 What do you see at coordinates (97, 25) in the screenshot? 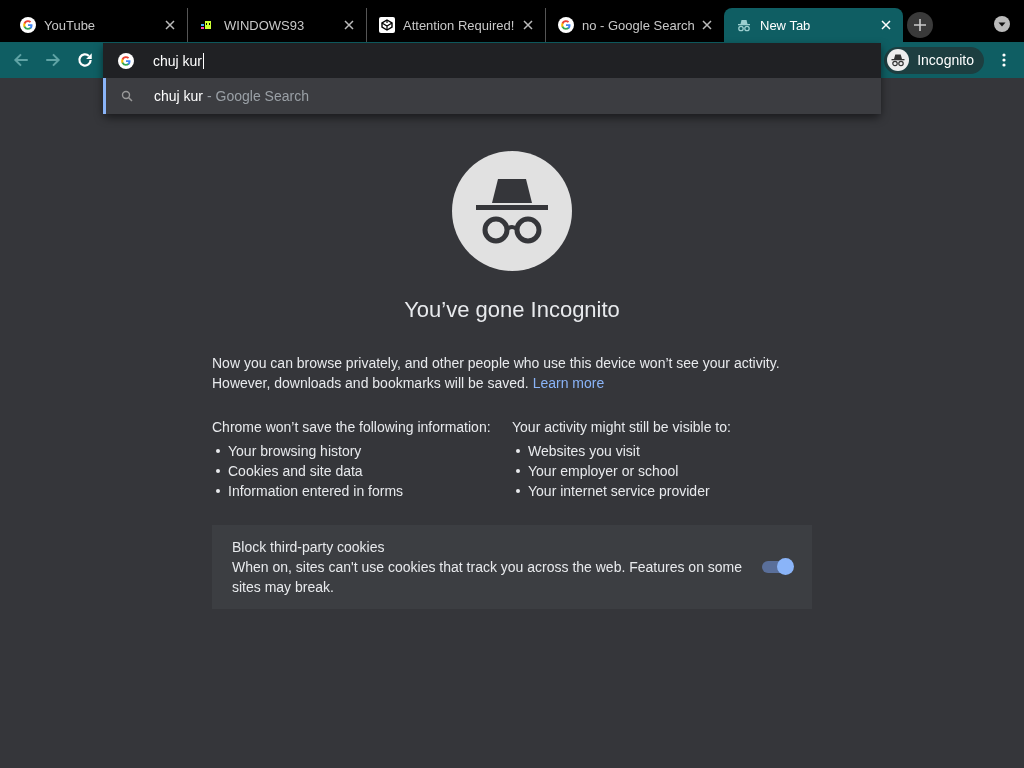
I see `browser-tab: YouTube` at bounding box center [97, 25].